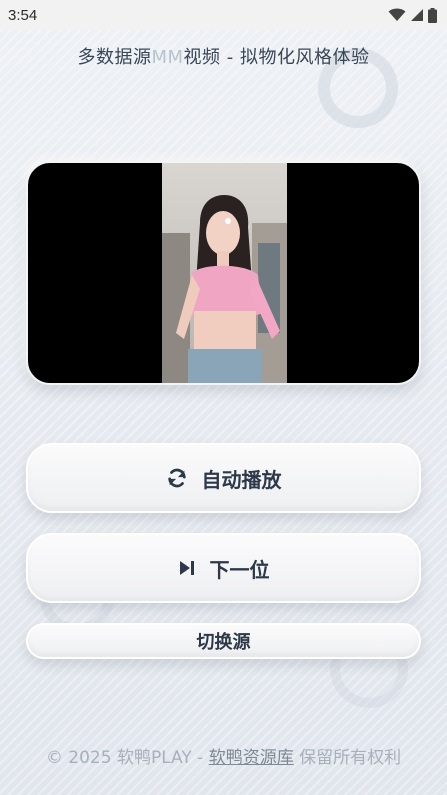  I want to click on signal-icon, so click(417, 15).